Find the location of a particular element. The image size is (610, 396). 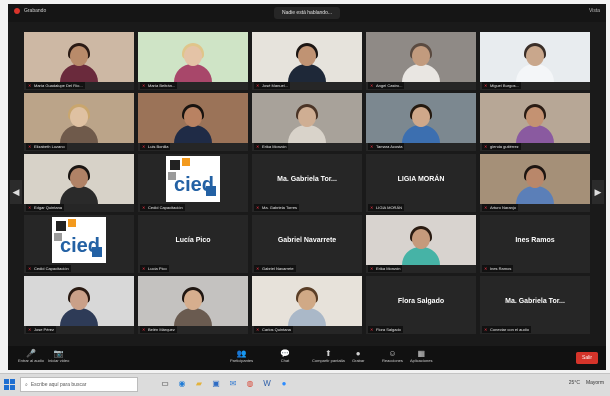

participants-button: 👥 Participantes is located at coordinates (241, 356).